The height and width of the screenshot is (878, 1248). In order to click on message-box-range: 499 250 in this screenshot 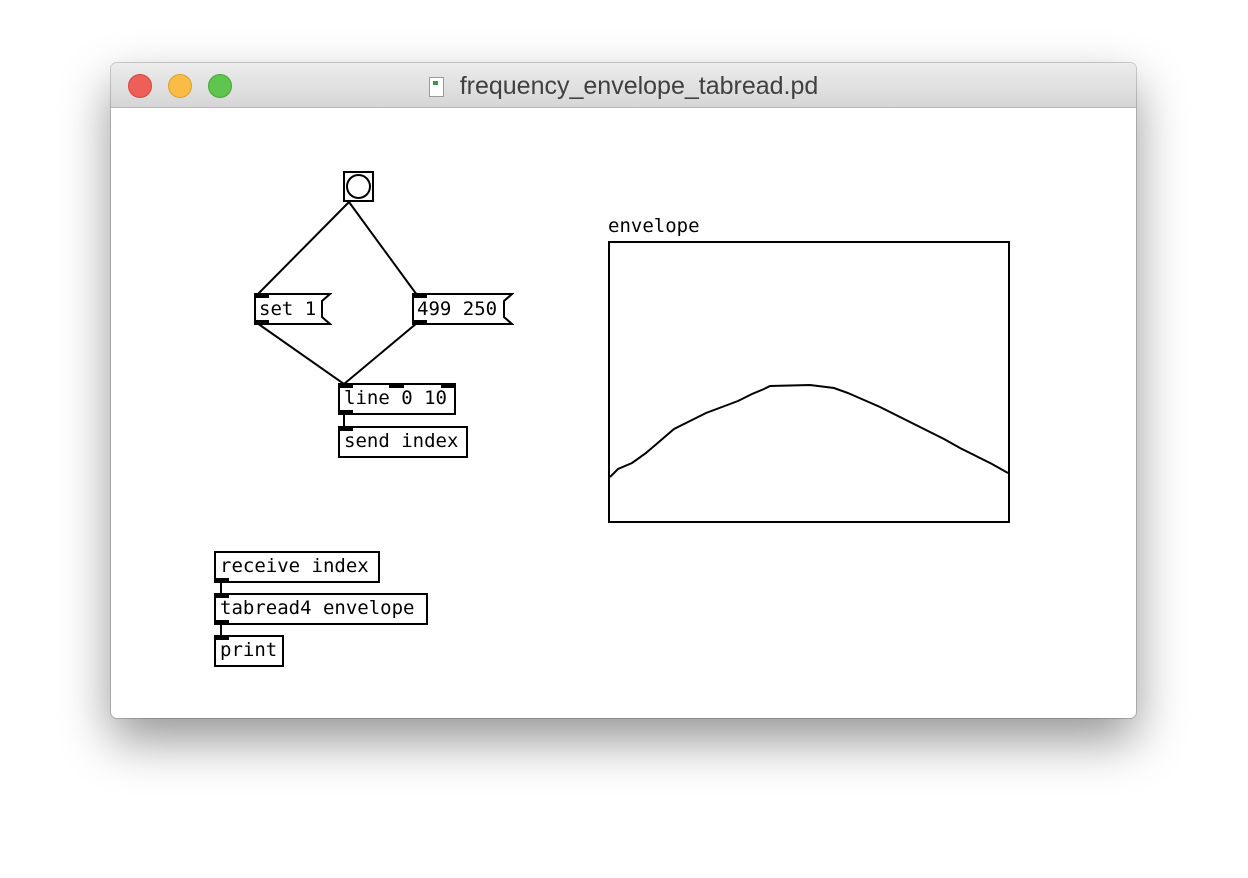, I will do `click(463, 309)`.